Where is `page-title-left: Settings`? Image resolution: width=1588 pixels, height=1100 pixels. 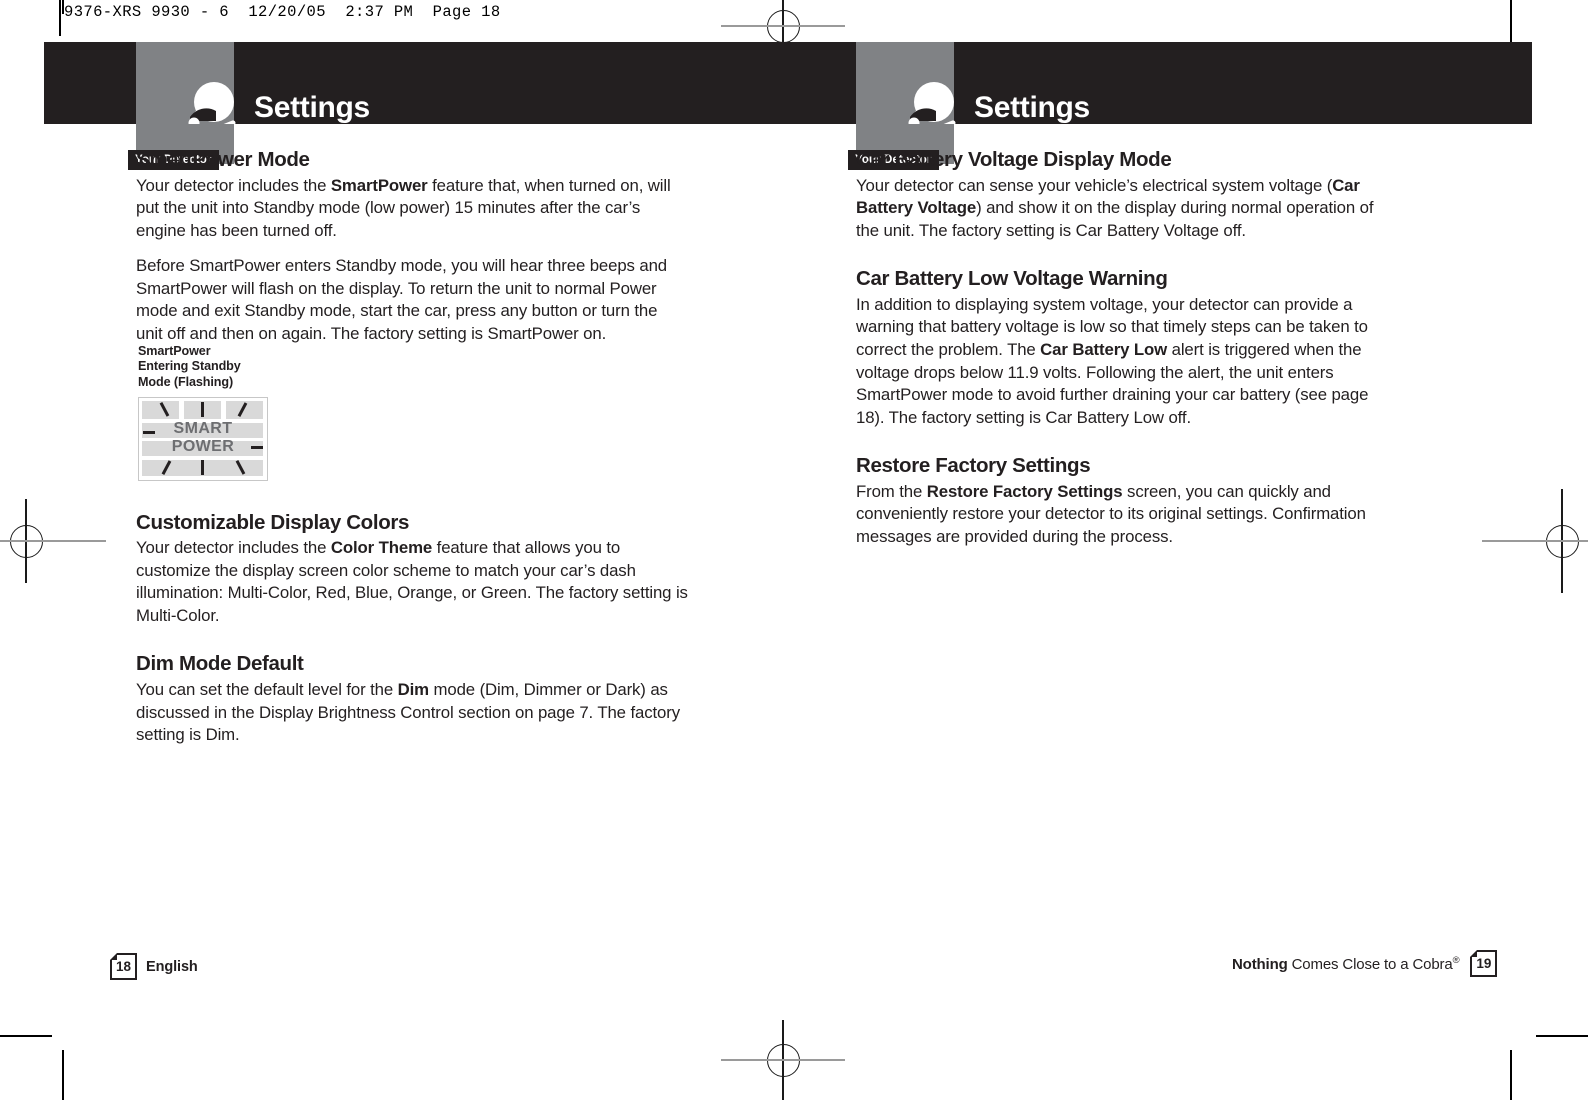
page-title-left: Settings is located at coordinates (312, 107).